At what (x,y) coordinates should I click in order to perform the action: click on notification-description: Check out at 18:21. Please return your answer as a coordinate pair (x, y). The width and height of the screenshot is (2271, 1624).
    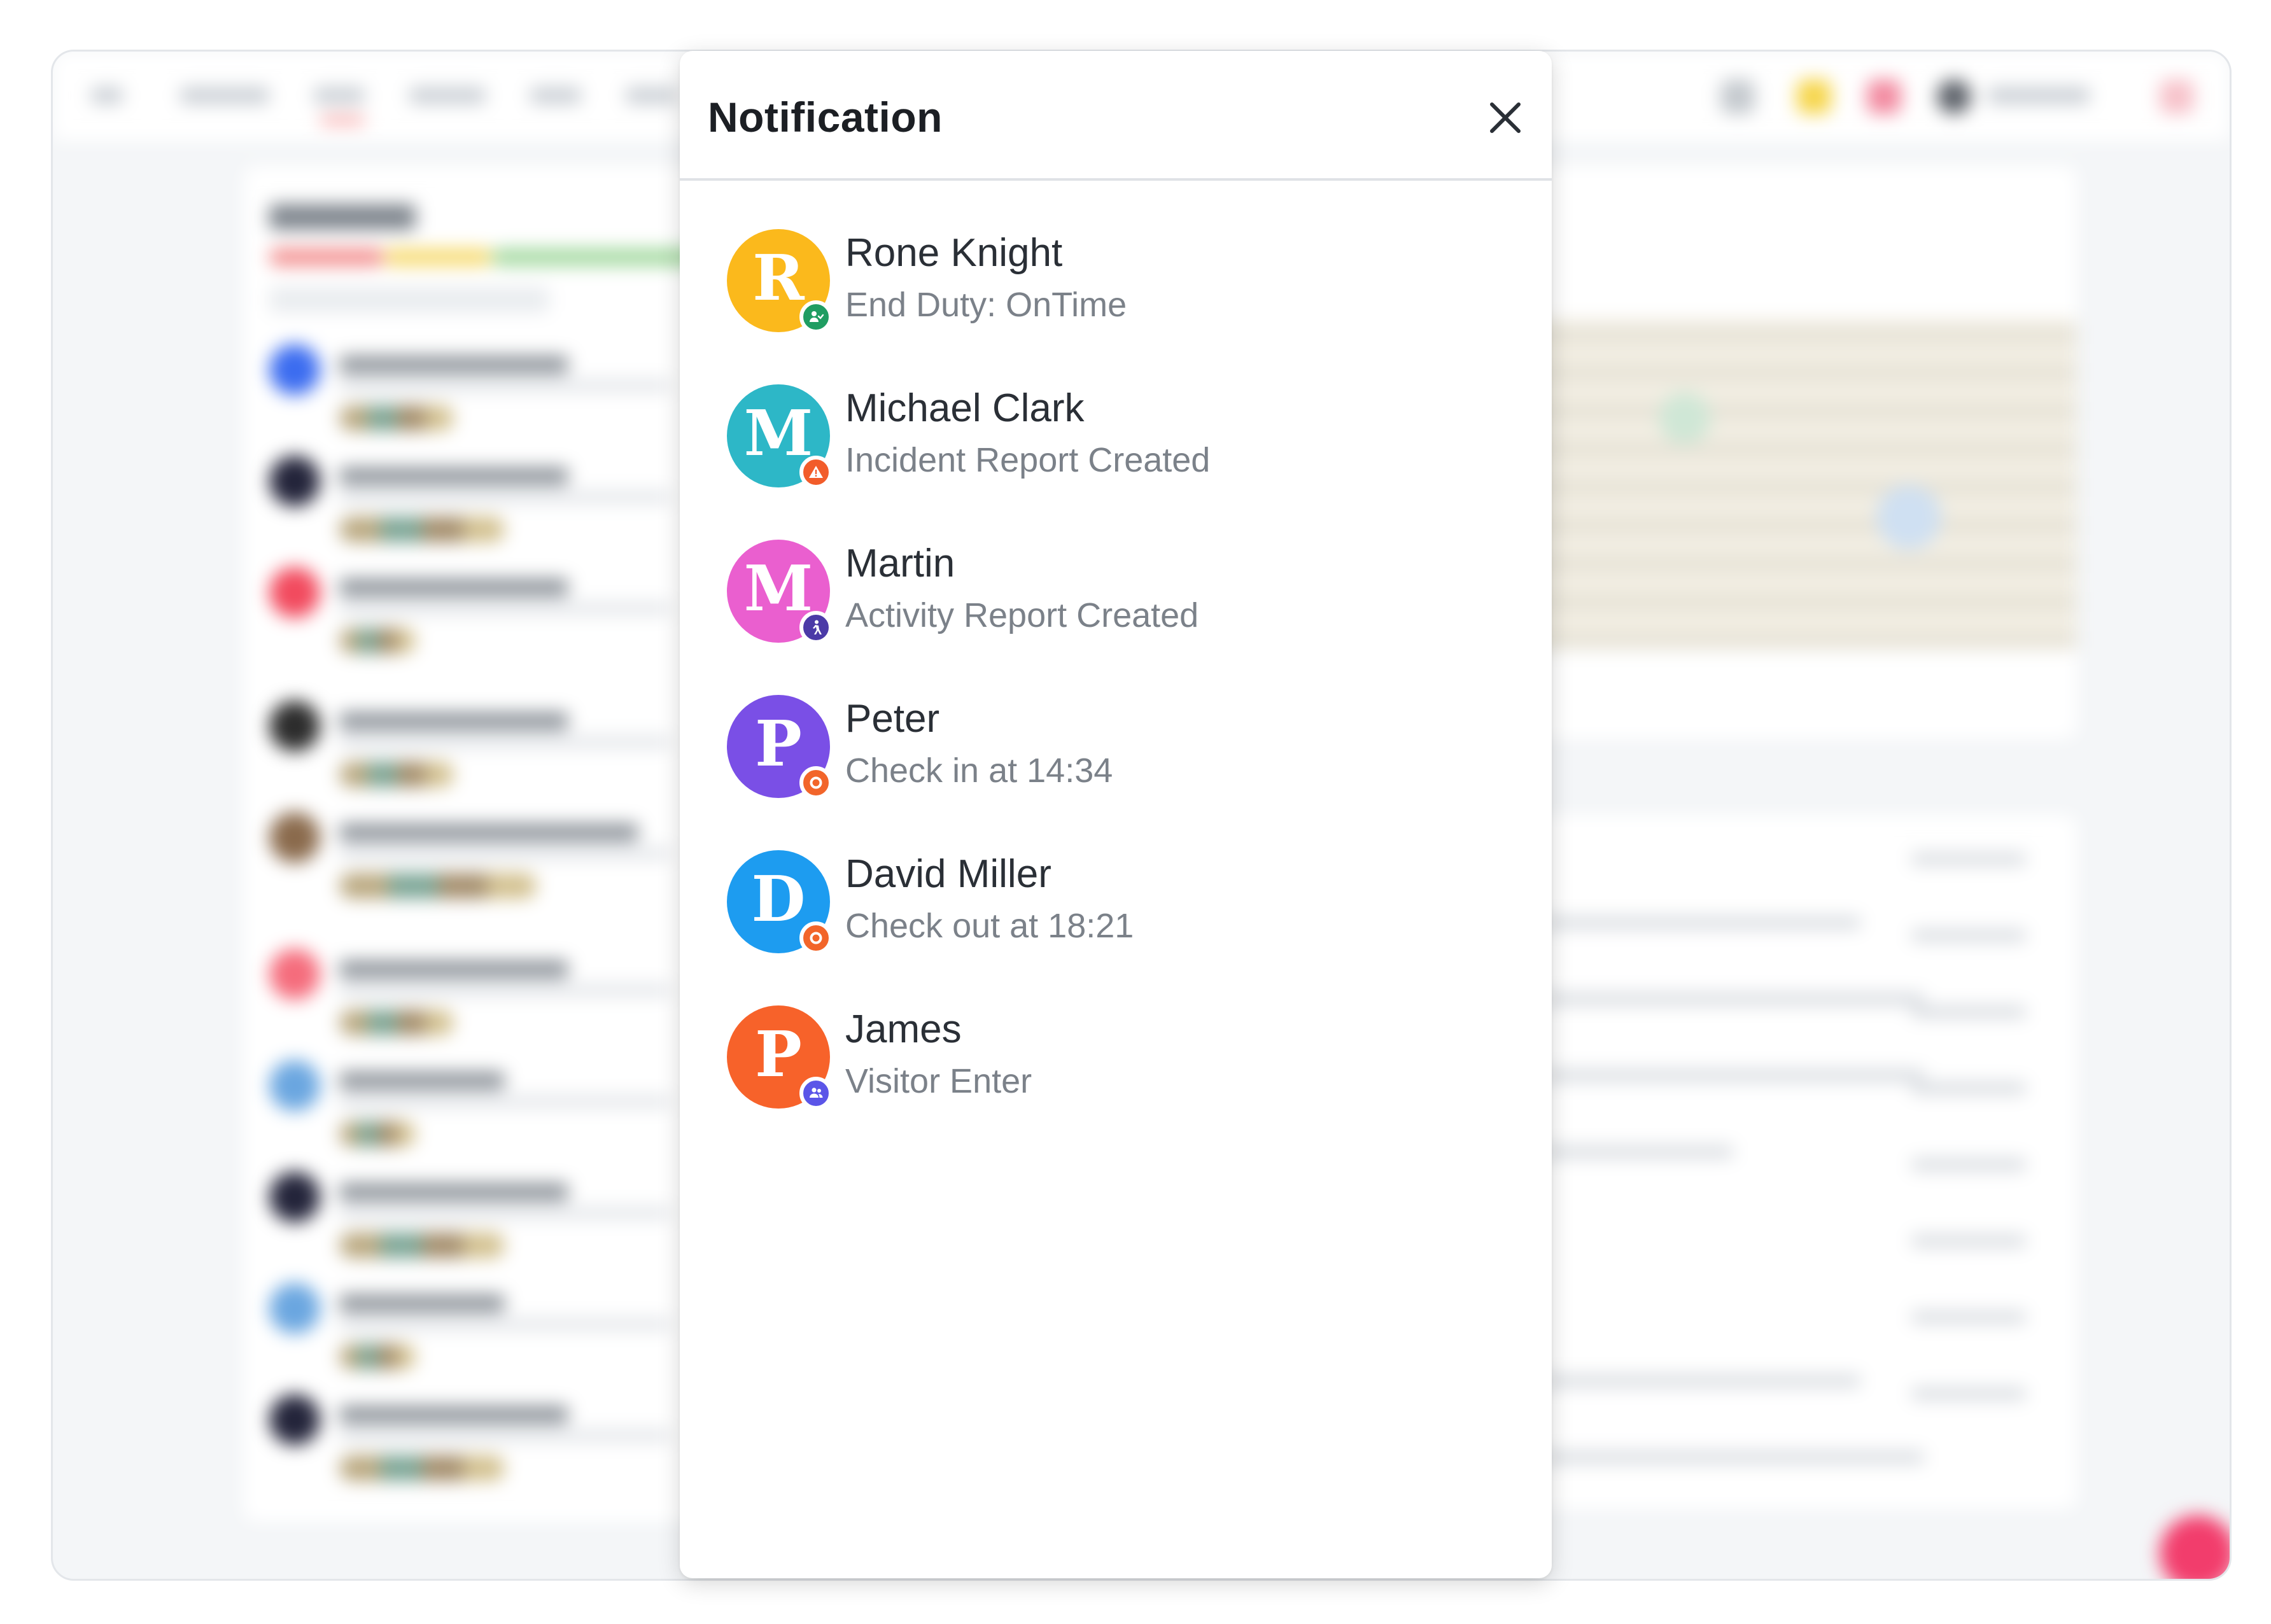
    Looking at the image, I should click on (989, 926).